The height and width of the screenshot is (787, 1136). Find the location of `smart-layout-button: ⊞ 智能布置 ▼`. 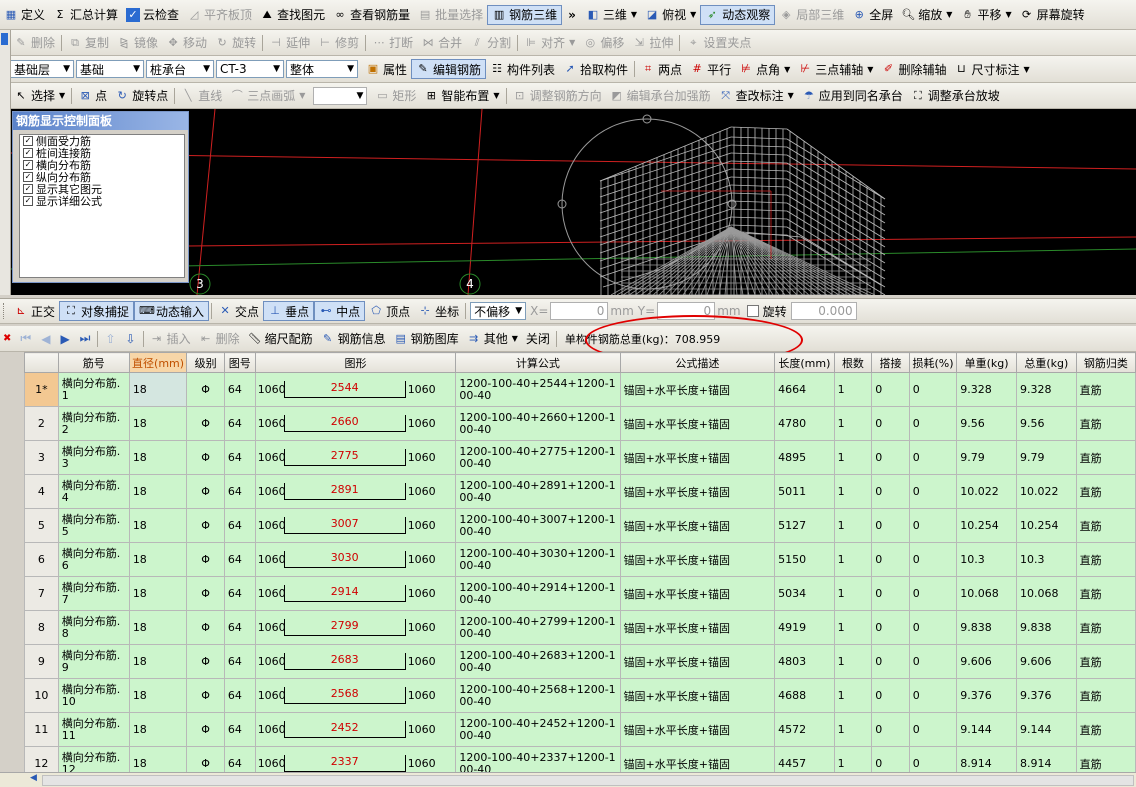

smart-layout-button: ⊞ 智能布置 ▼ is located at coordinates (461, 96).